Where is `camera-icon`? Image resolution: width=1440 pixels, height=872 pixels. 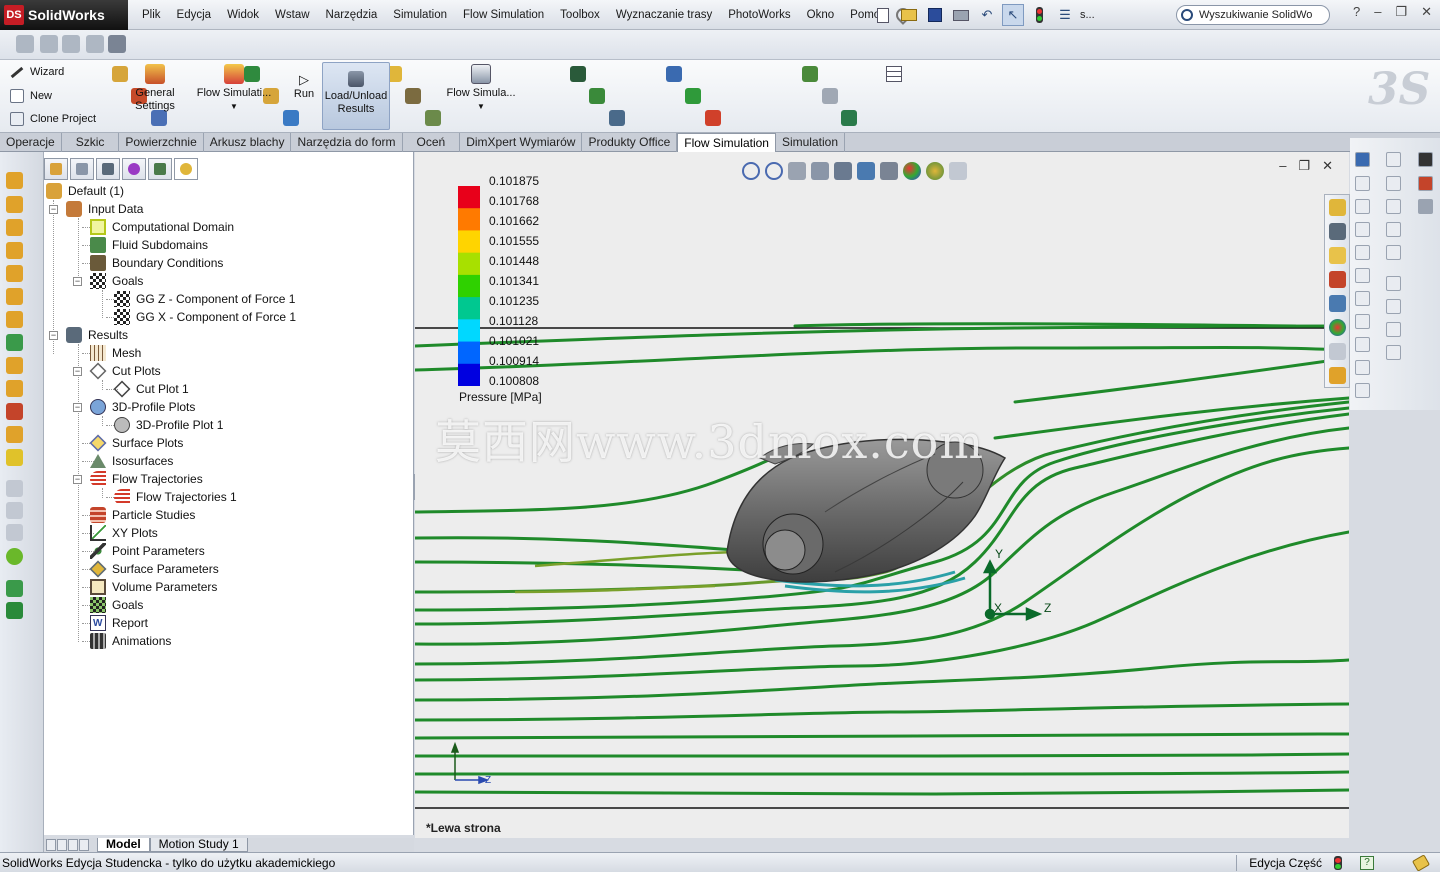
camera-icon is located at coordinates (1425, 159).